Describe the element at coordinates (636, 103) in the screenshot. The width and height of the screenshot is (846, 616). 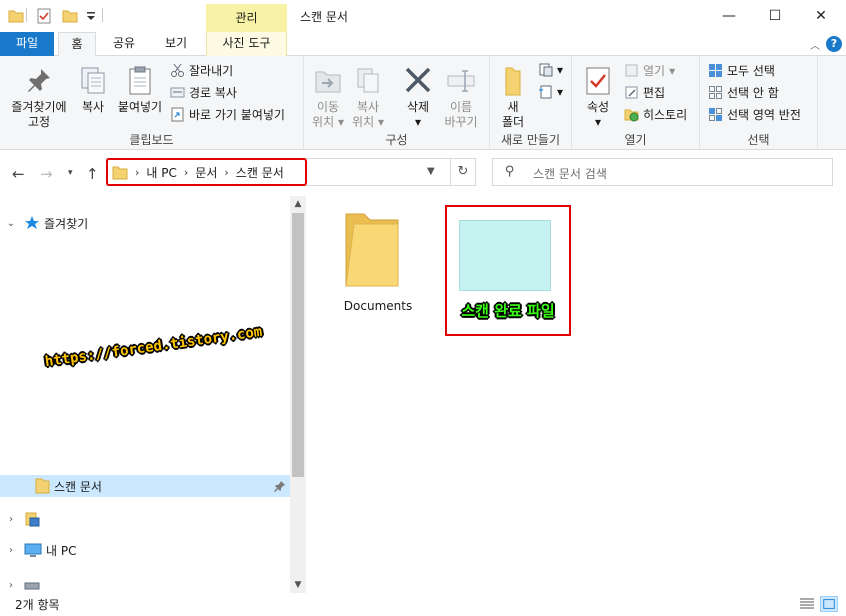
I see `open-group: 속성 ▾ 열기 ▾ 편집 히스토리 열기` at that location.